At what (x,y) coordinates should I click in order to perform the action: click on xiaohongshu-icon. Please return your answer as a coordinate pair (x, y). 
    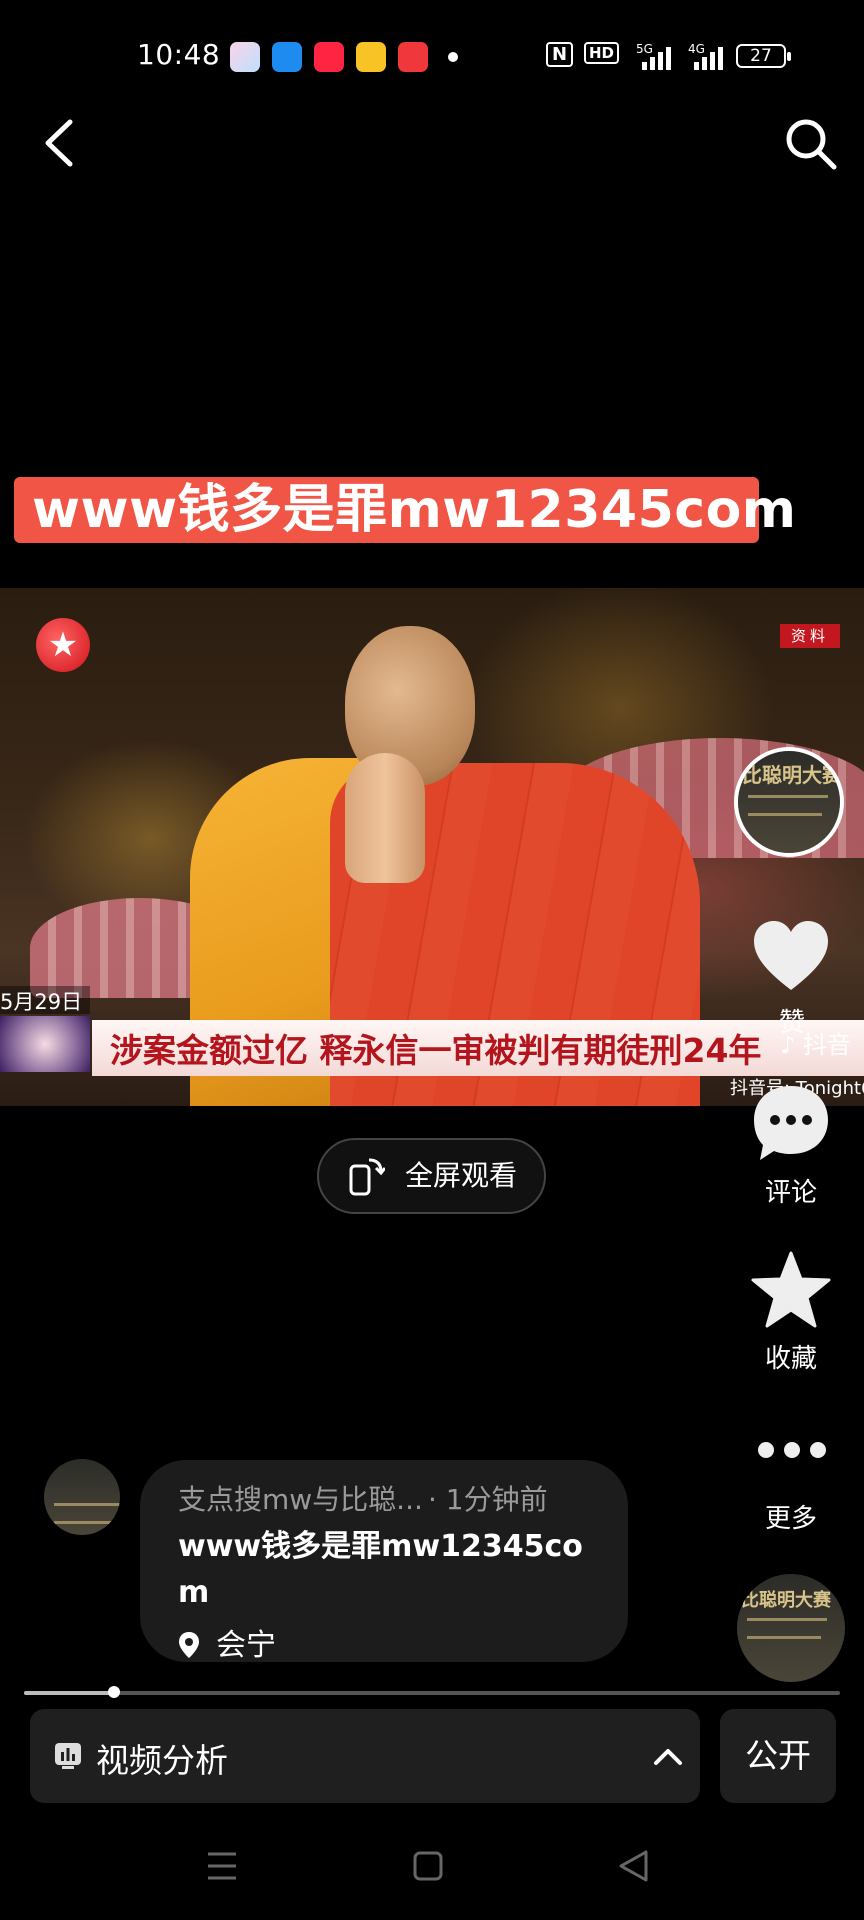
    Looking at the image, I should click on (329, 57).